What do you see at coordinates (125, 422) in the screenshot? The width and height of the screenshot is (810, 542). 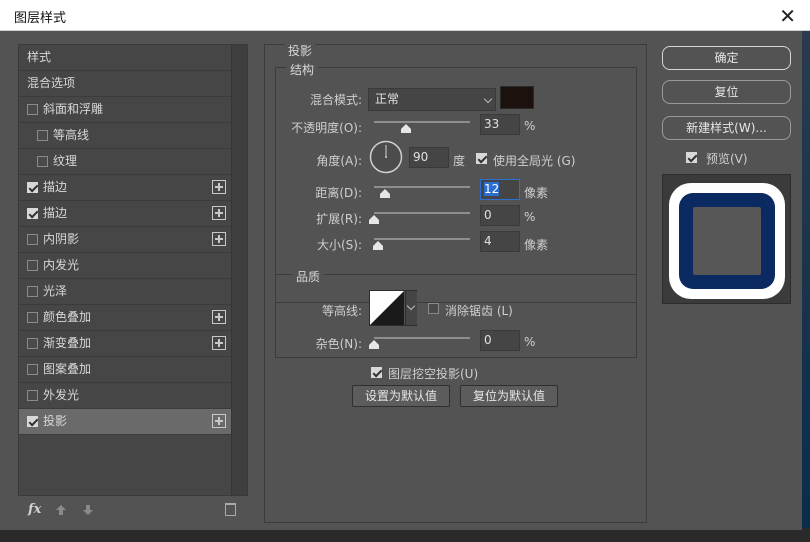 I see `style-item: 投影` at bounding box center [125, 422].